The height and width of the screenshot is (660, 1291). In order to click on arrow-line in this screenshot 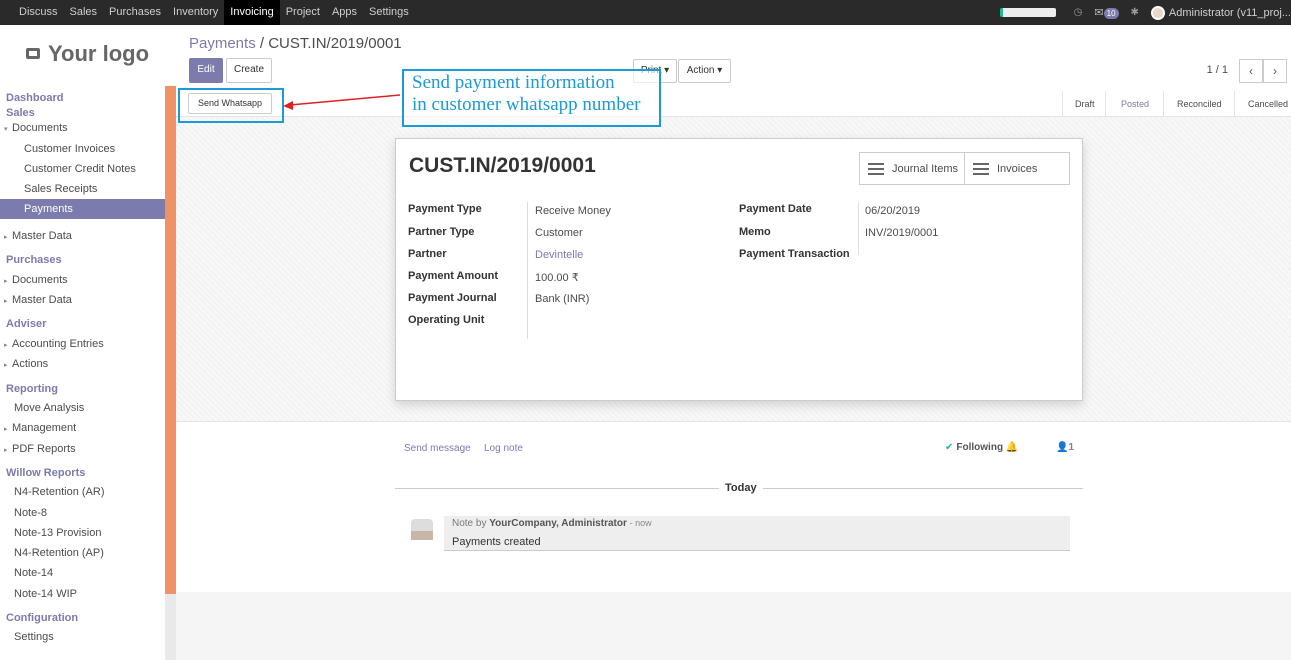, I will do `click(345, 100)`.